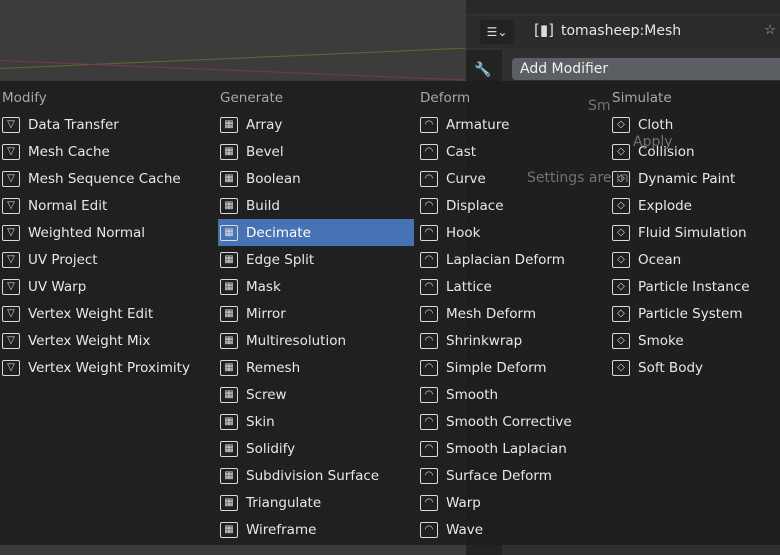  What do you see at coordinates (660, 259) in the screenshot?
I see `menu-item-label: Ocean` at bounding box center [660, 259].